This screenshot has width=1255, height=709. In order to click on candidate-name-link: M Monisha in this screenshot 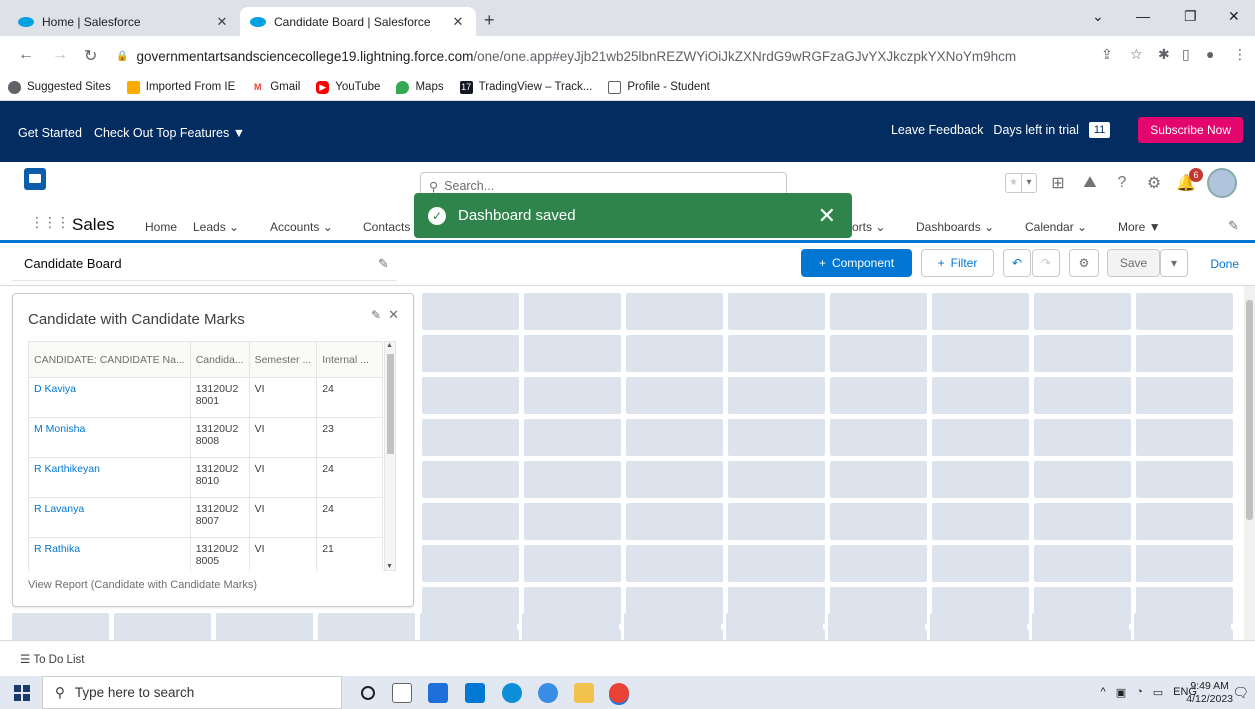, I will do `click(109, 437)`.